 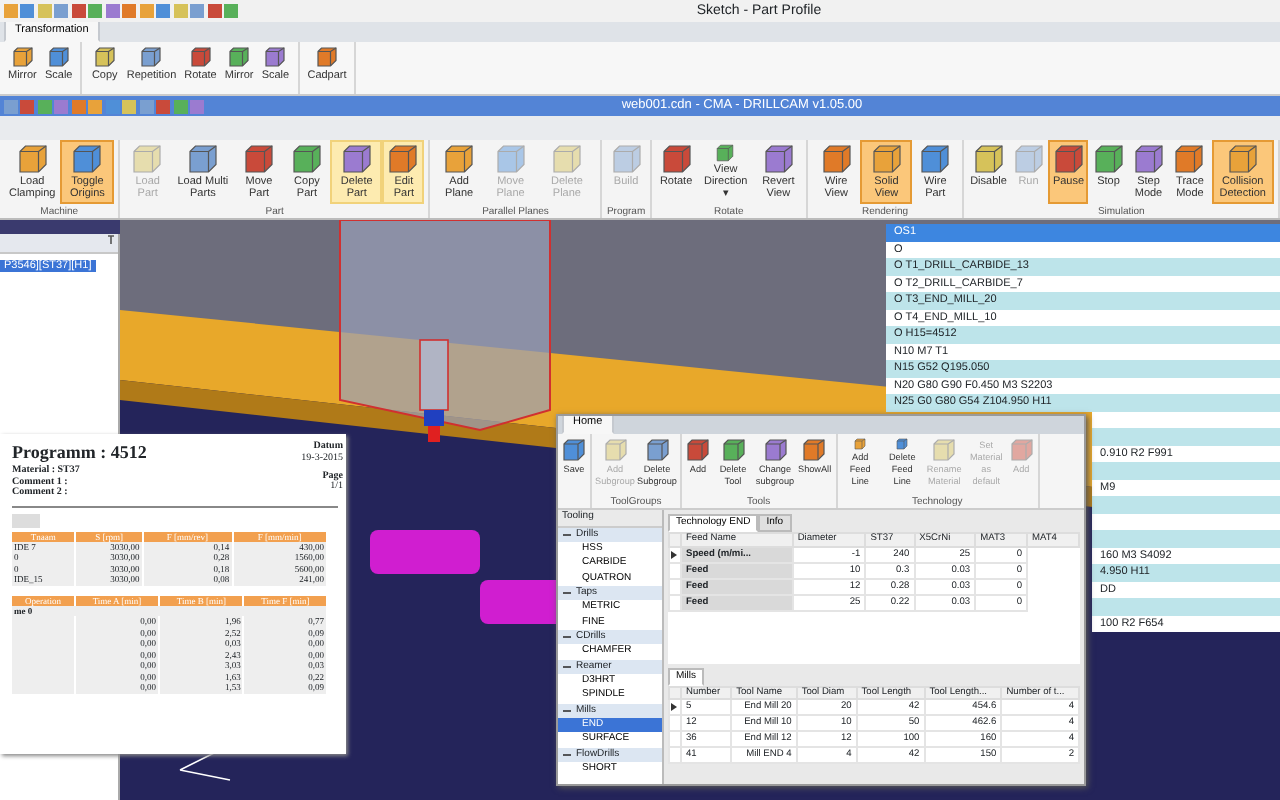 What do you see at coordinates (675, 707) in the screenshot?
I see `row-pointer-icon` at bounding box center [675, 707].